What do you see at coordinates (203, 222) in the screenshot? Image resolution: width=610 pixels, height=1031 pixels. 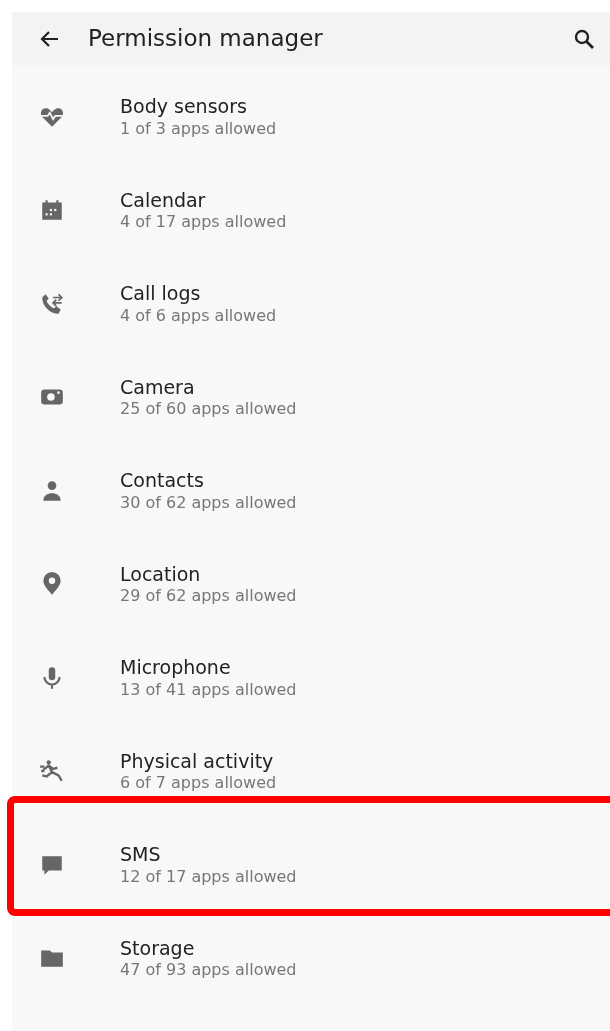 I see `permission-summary: 4 of 17 apps allowed` at bounding box center [203, 222].